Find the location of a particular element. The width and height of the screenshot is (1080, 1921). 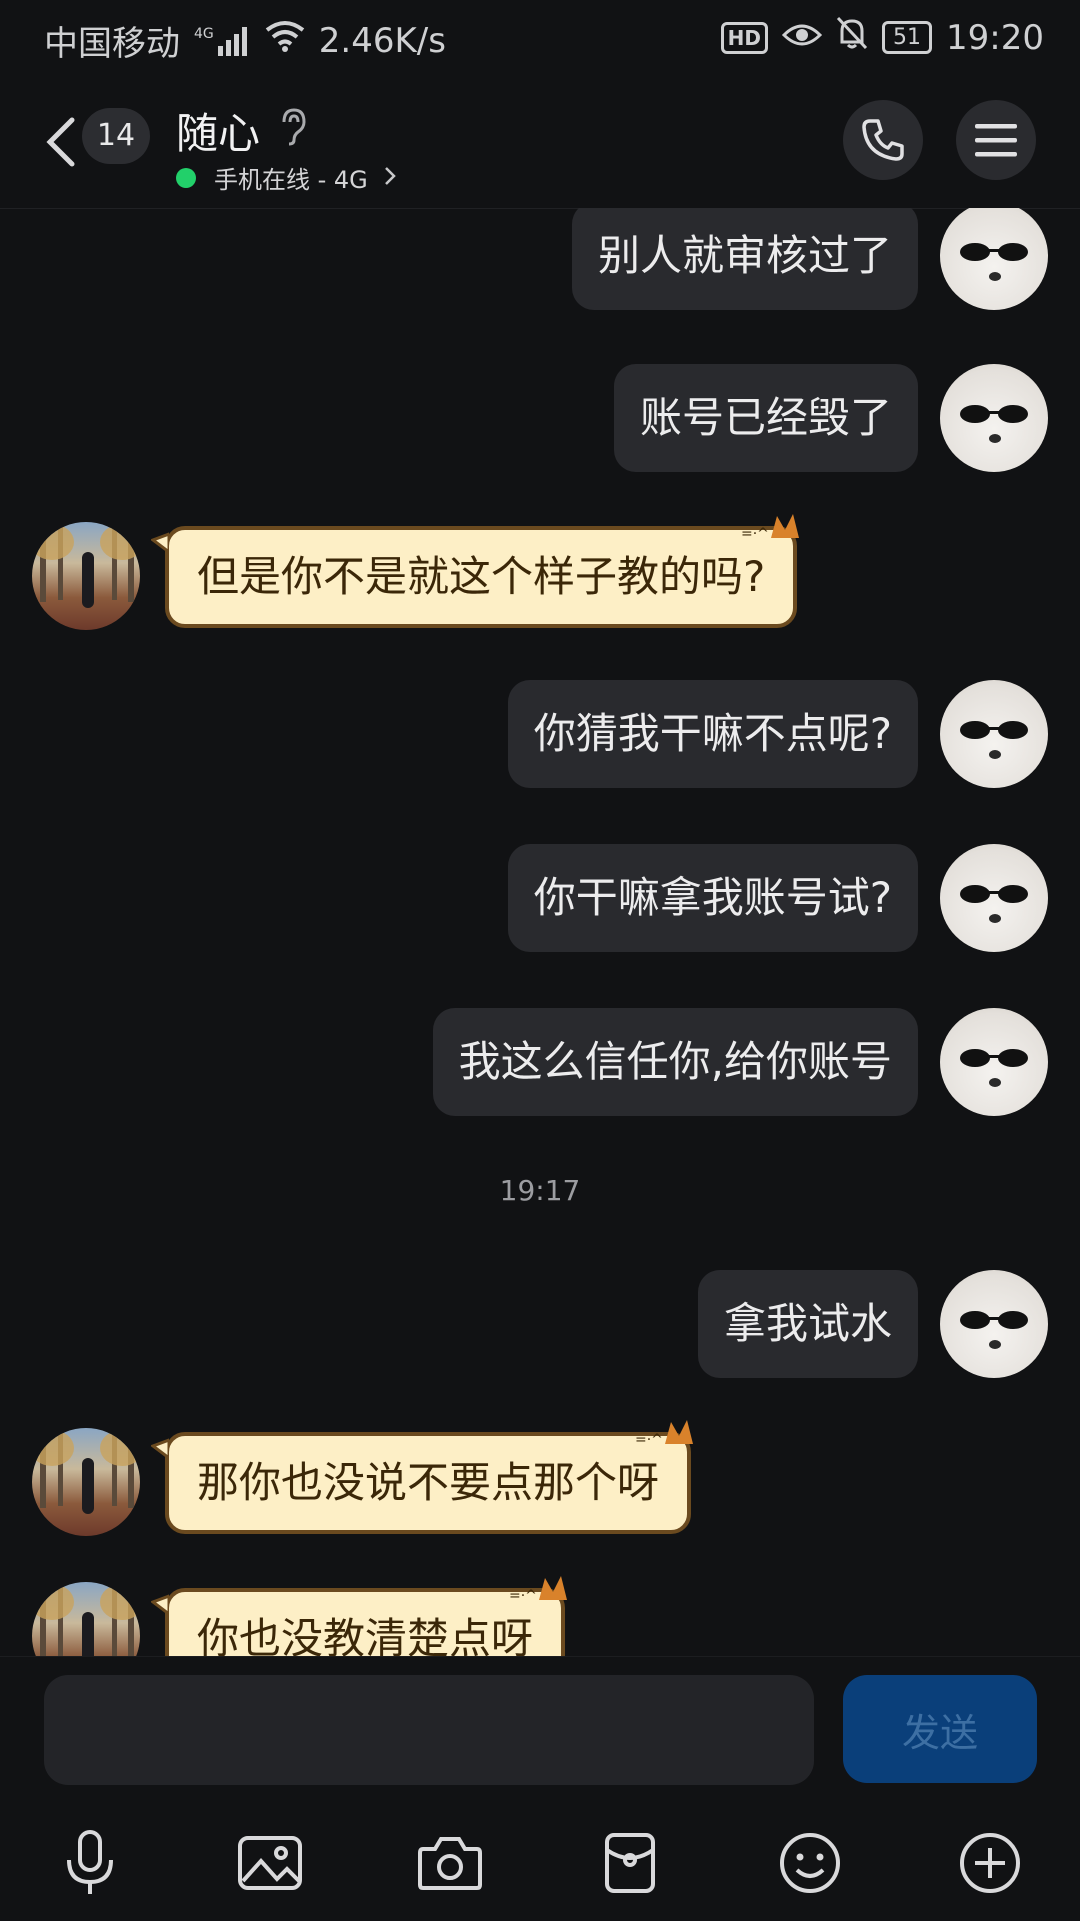

call-button is located at coordinates (883, 140).